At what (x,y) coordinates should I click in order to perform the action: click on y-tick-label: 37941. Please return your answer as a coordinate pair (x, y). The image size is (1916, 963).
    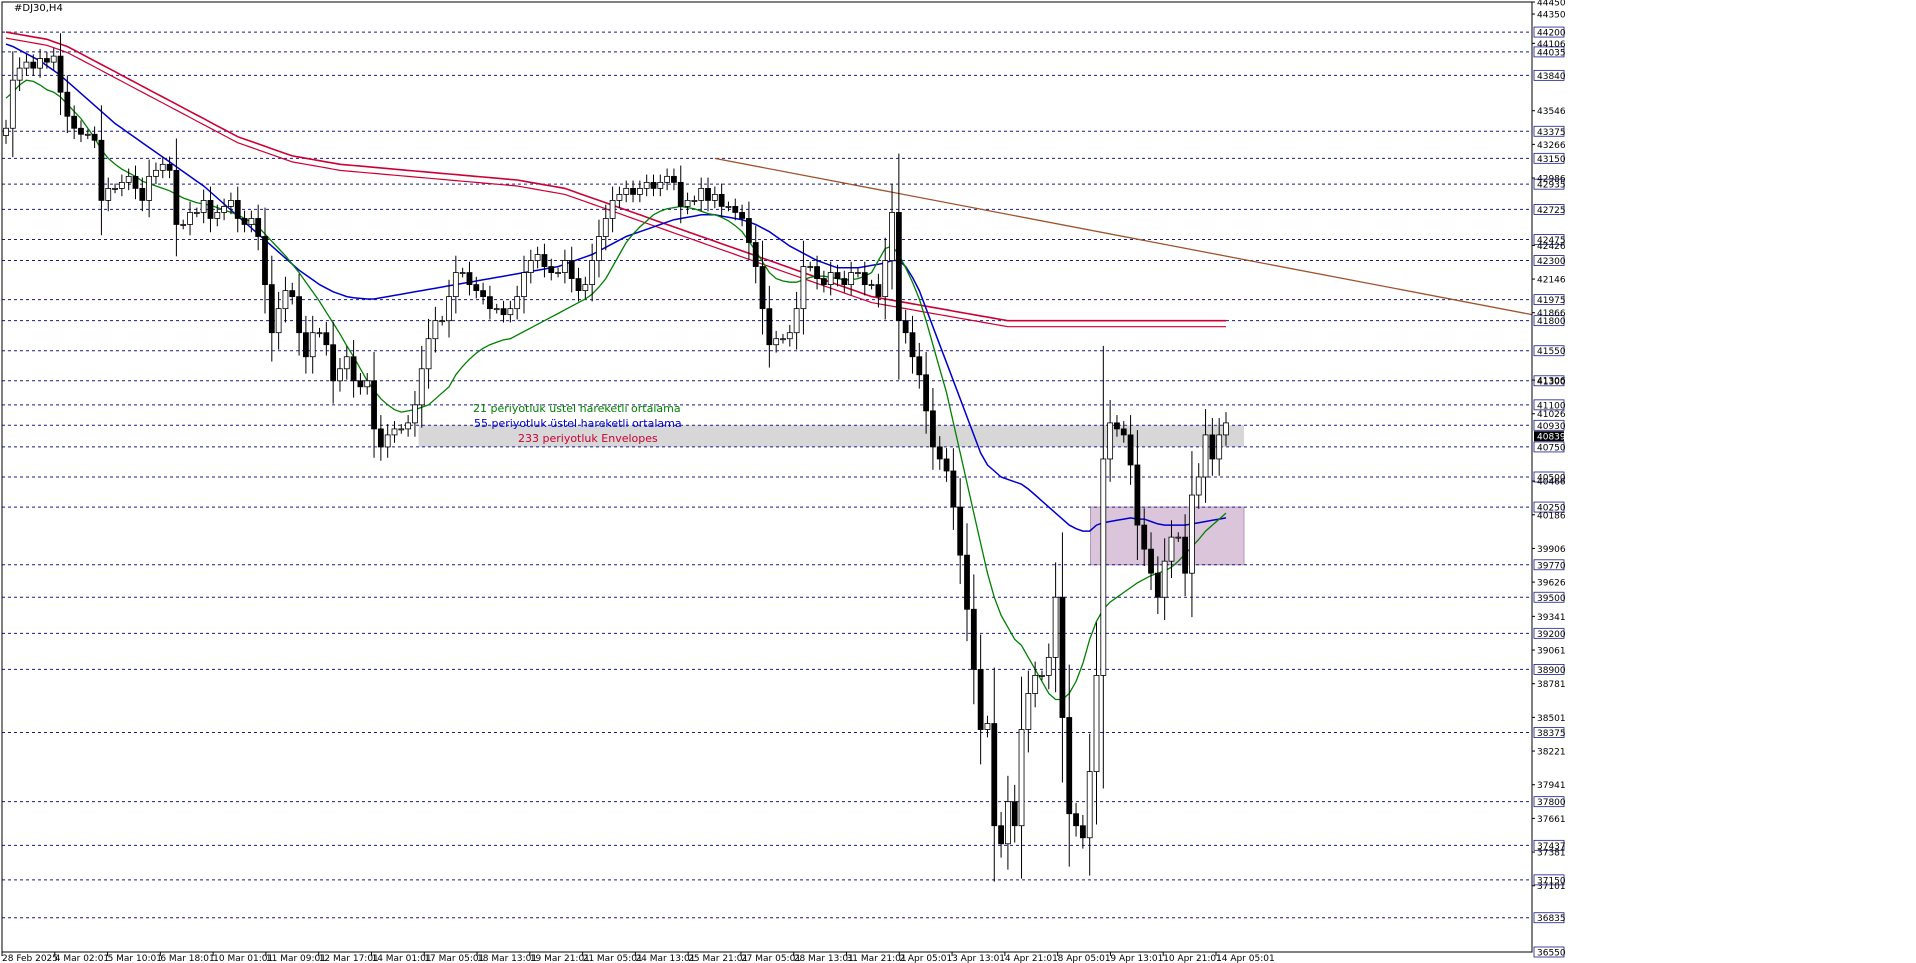
    Looking at the image, I should click on (1551, 786).